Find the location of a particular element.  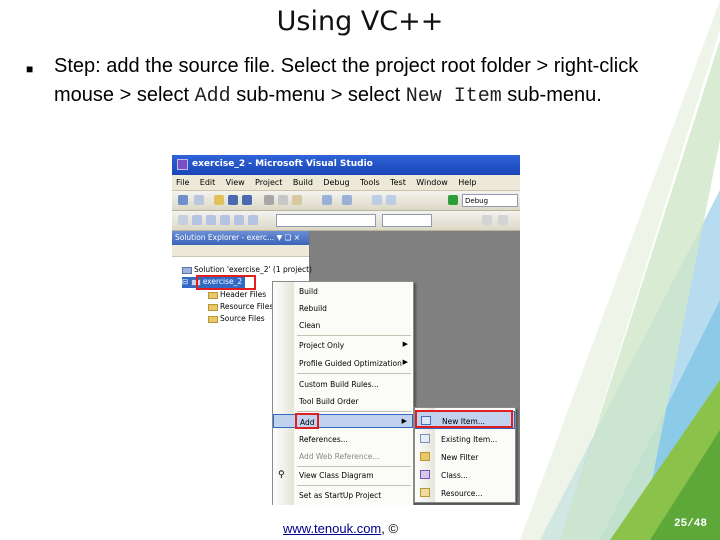

resource-icon is located at coordinates (425, 492).